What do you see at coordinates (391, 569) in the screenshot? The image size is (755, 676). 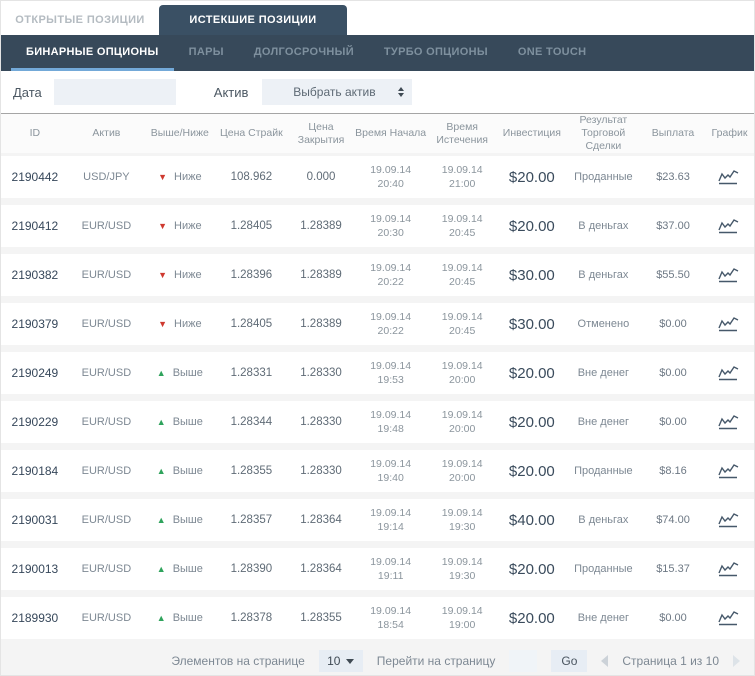 I see `start-time: 19.09.14 19:11` at bounding box center [391, 569].